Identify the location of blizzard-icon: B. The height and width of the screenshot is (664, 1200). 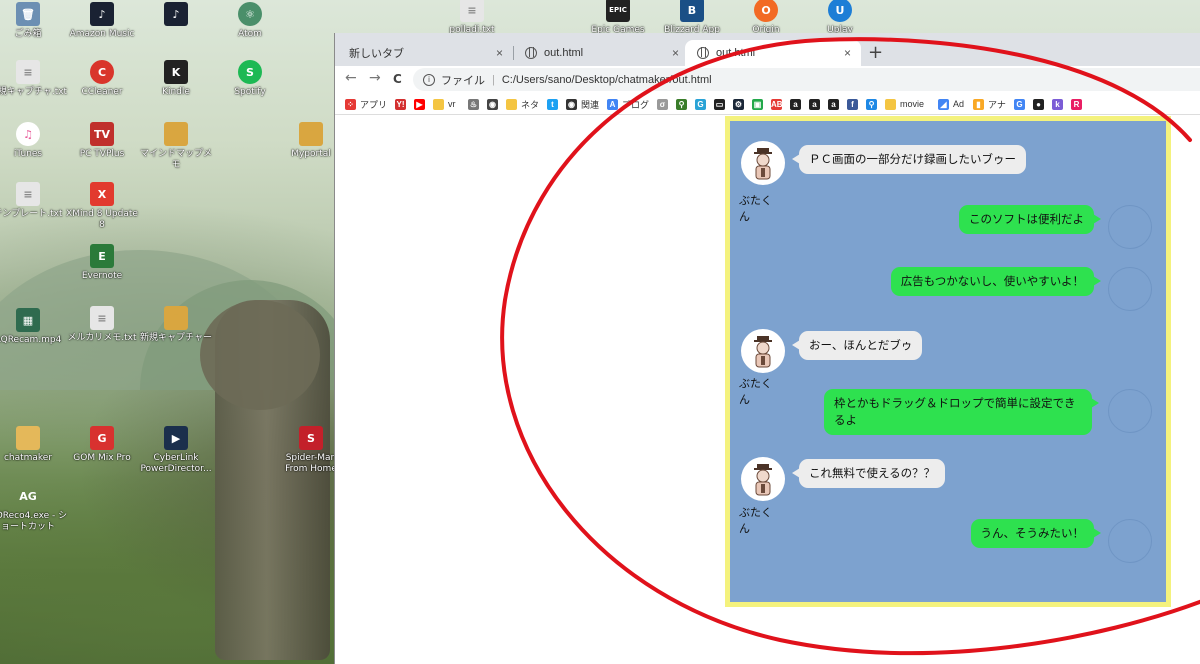
(692, 11).